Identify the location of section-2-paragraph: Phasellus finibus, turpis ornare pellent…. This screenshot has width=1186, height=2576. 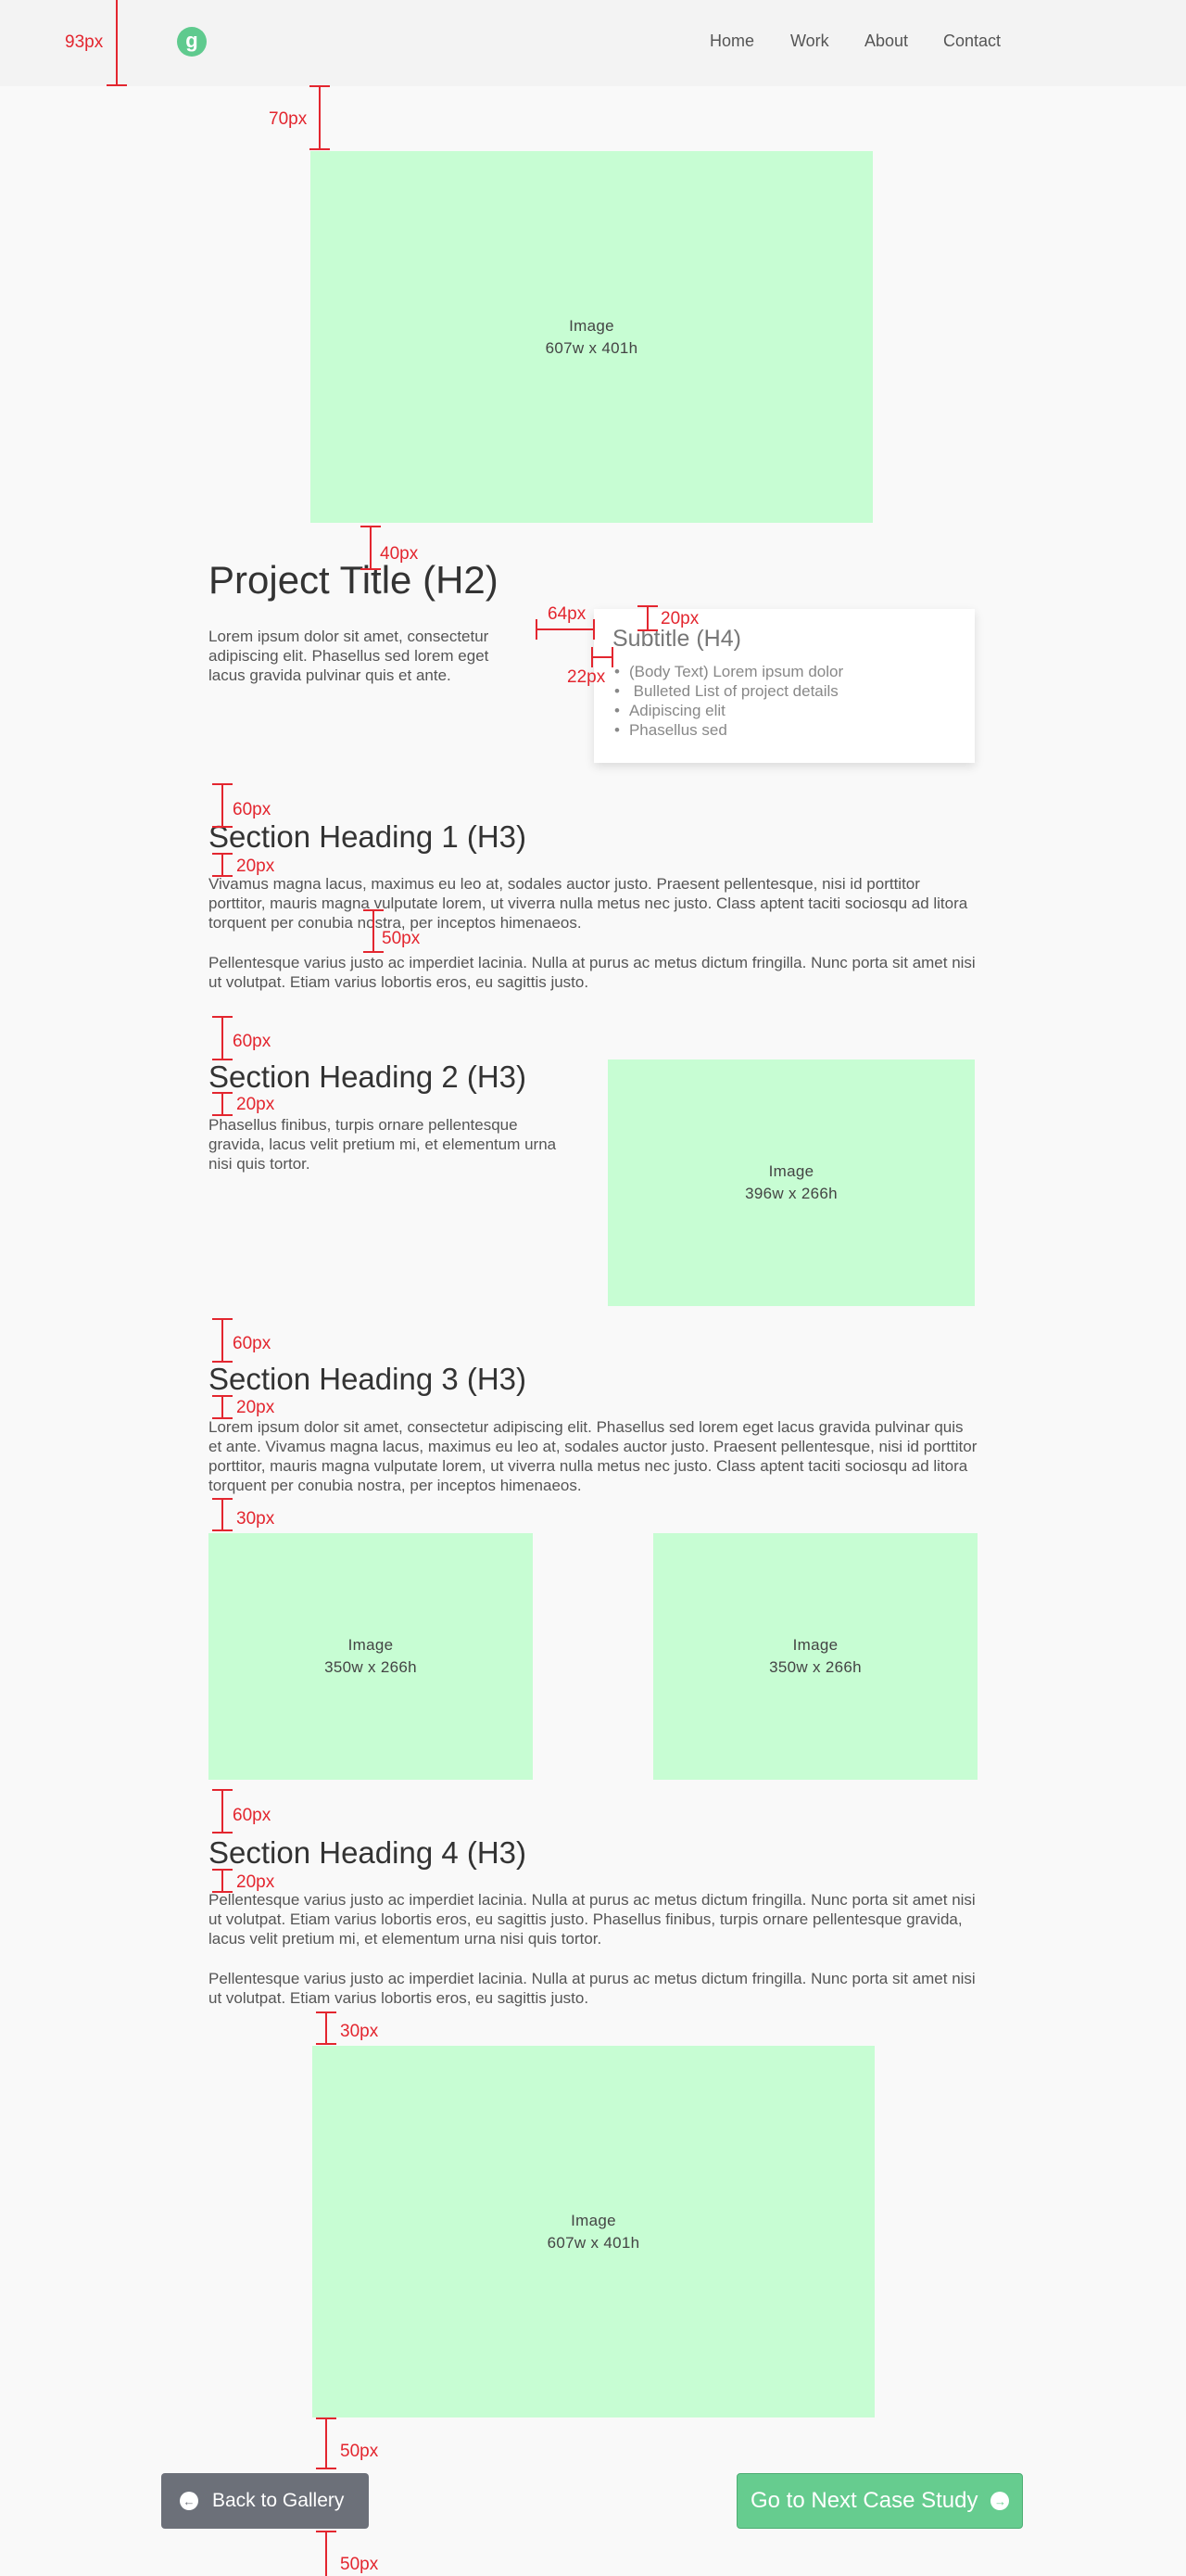
(382, 1144).